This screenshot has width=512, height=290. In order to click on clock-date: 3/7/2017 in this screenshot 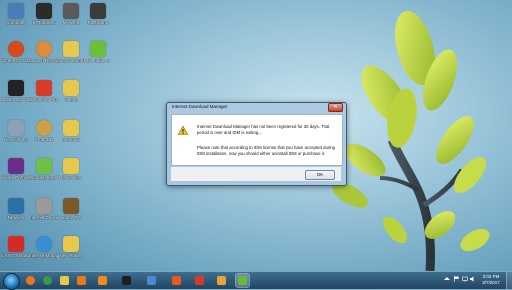, I will do `click(491, 282)`.